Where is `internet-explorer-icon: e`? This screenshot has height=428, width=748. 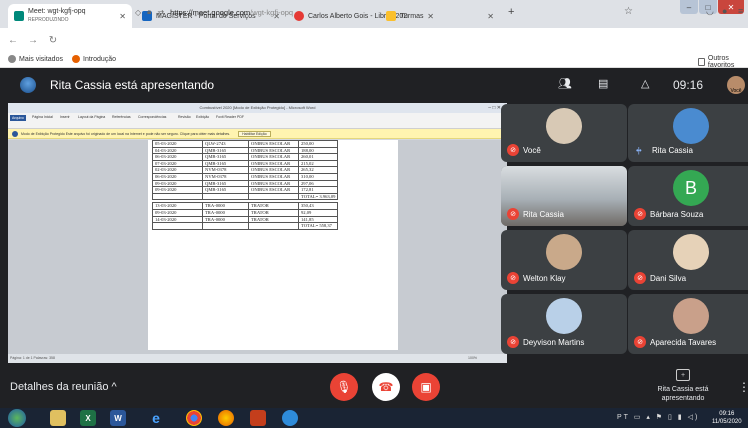 internet-explorer-icon: e is located at coordinates (156, 418).